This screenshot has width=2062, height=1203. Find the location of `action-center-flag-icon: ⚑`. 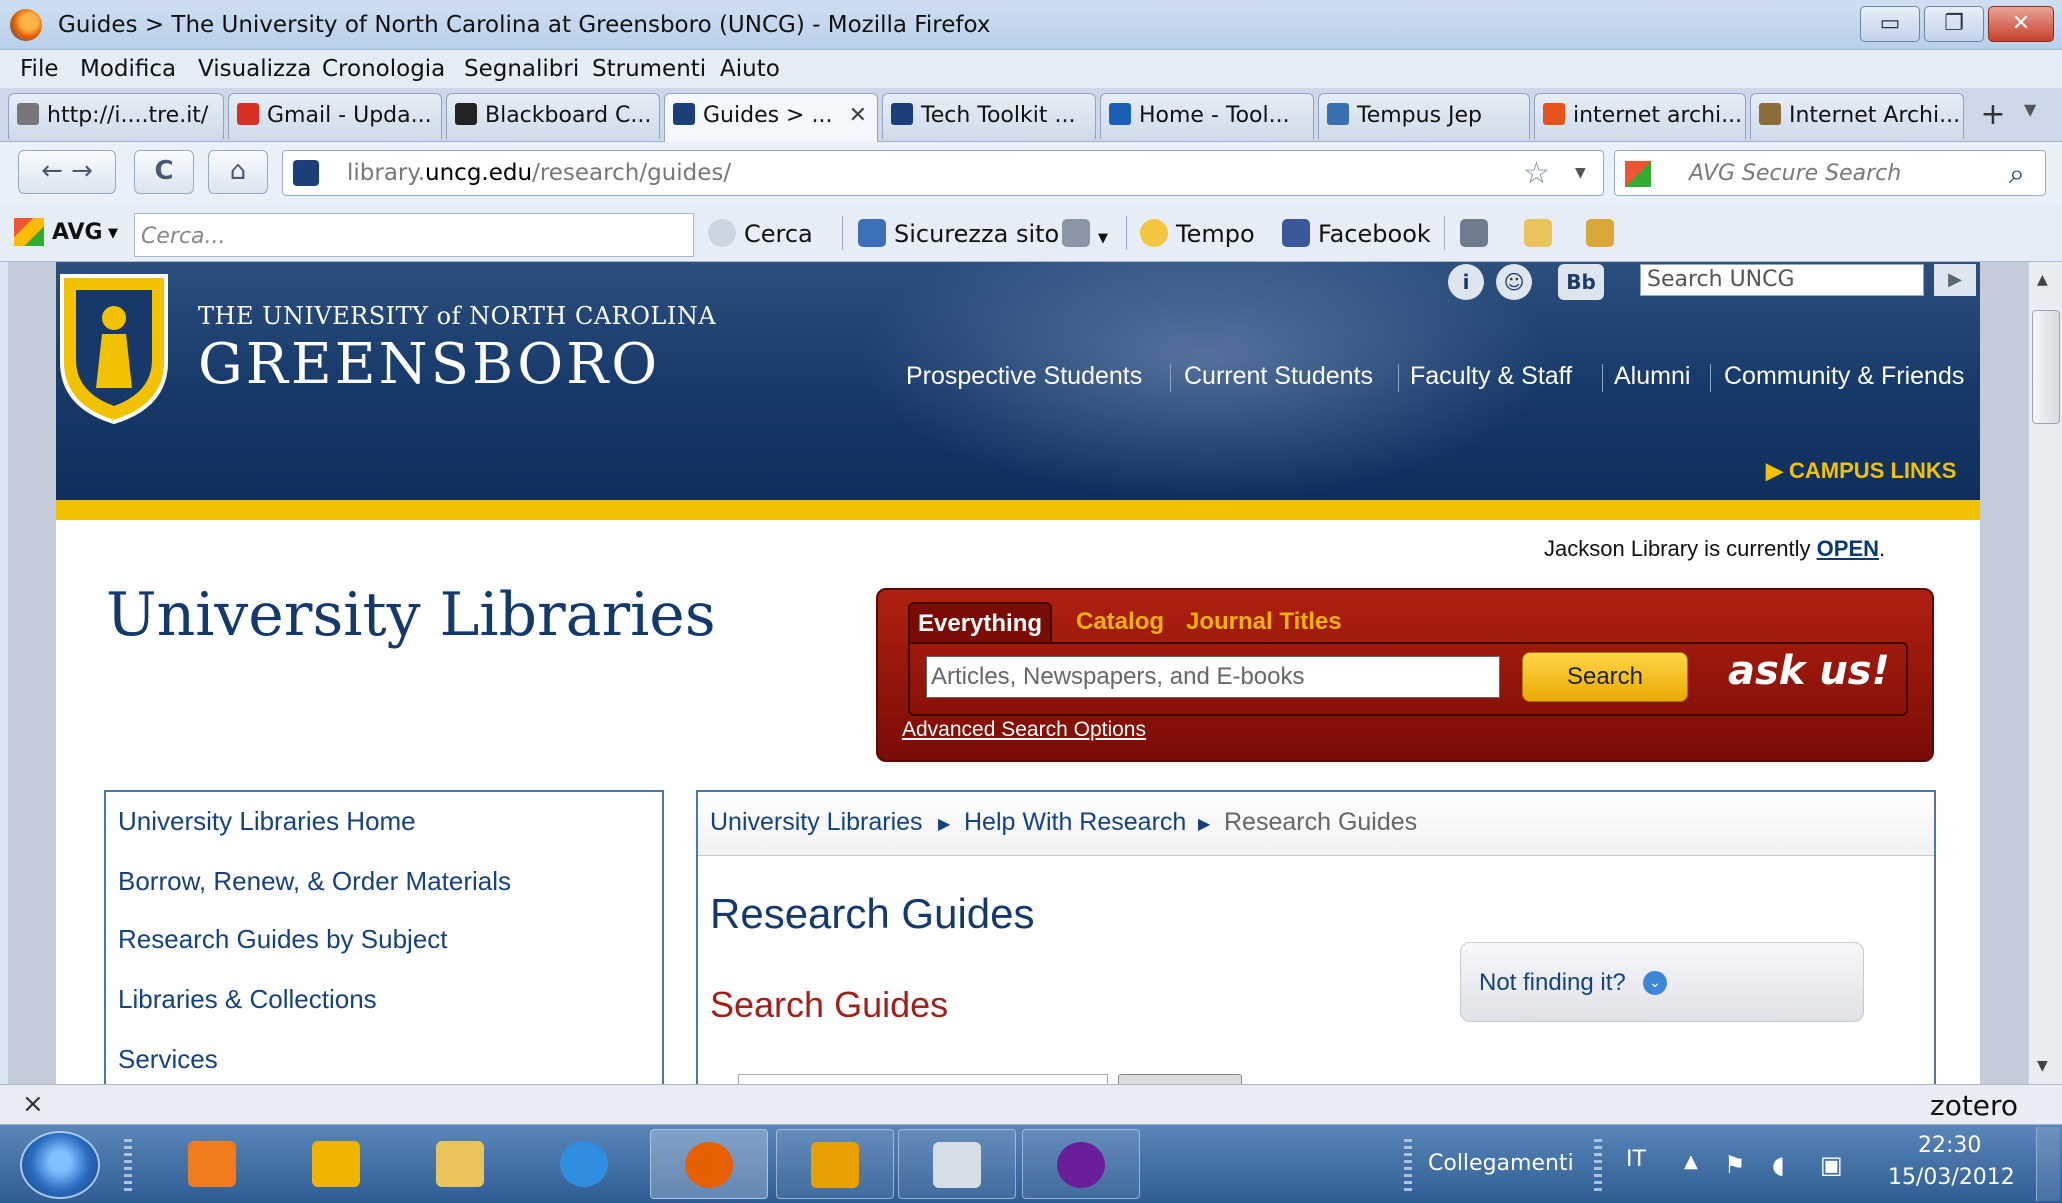

action-center-flag-icon: ⚑ is located at coordinates (1735, 1165).